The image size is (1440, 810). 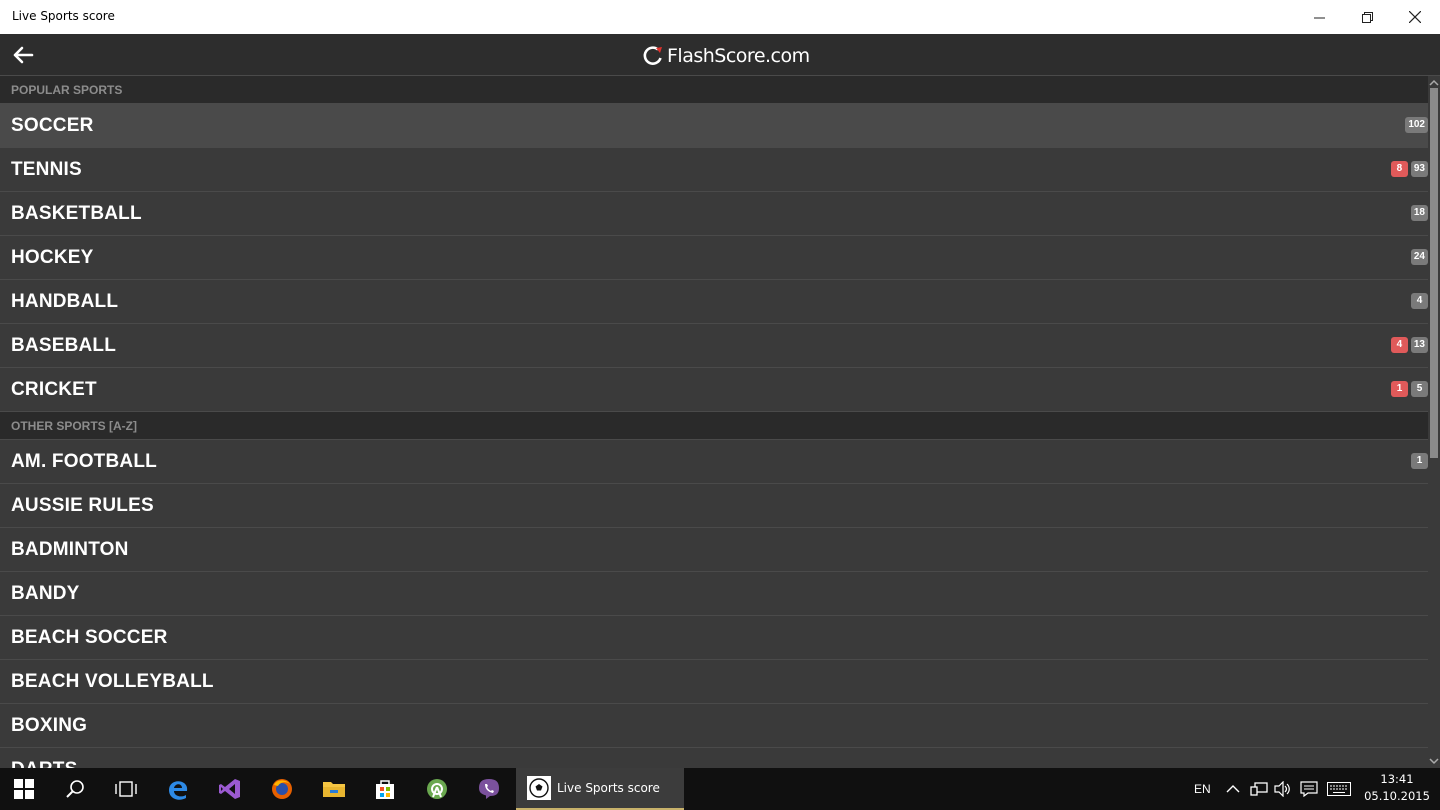 I want to click on sport-name: AM. FOOTBALL, so click(x=84, y=461).